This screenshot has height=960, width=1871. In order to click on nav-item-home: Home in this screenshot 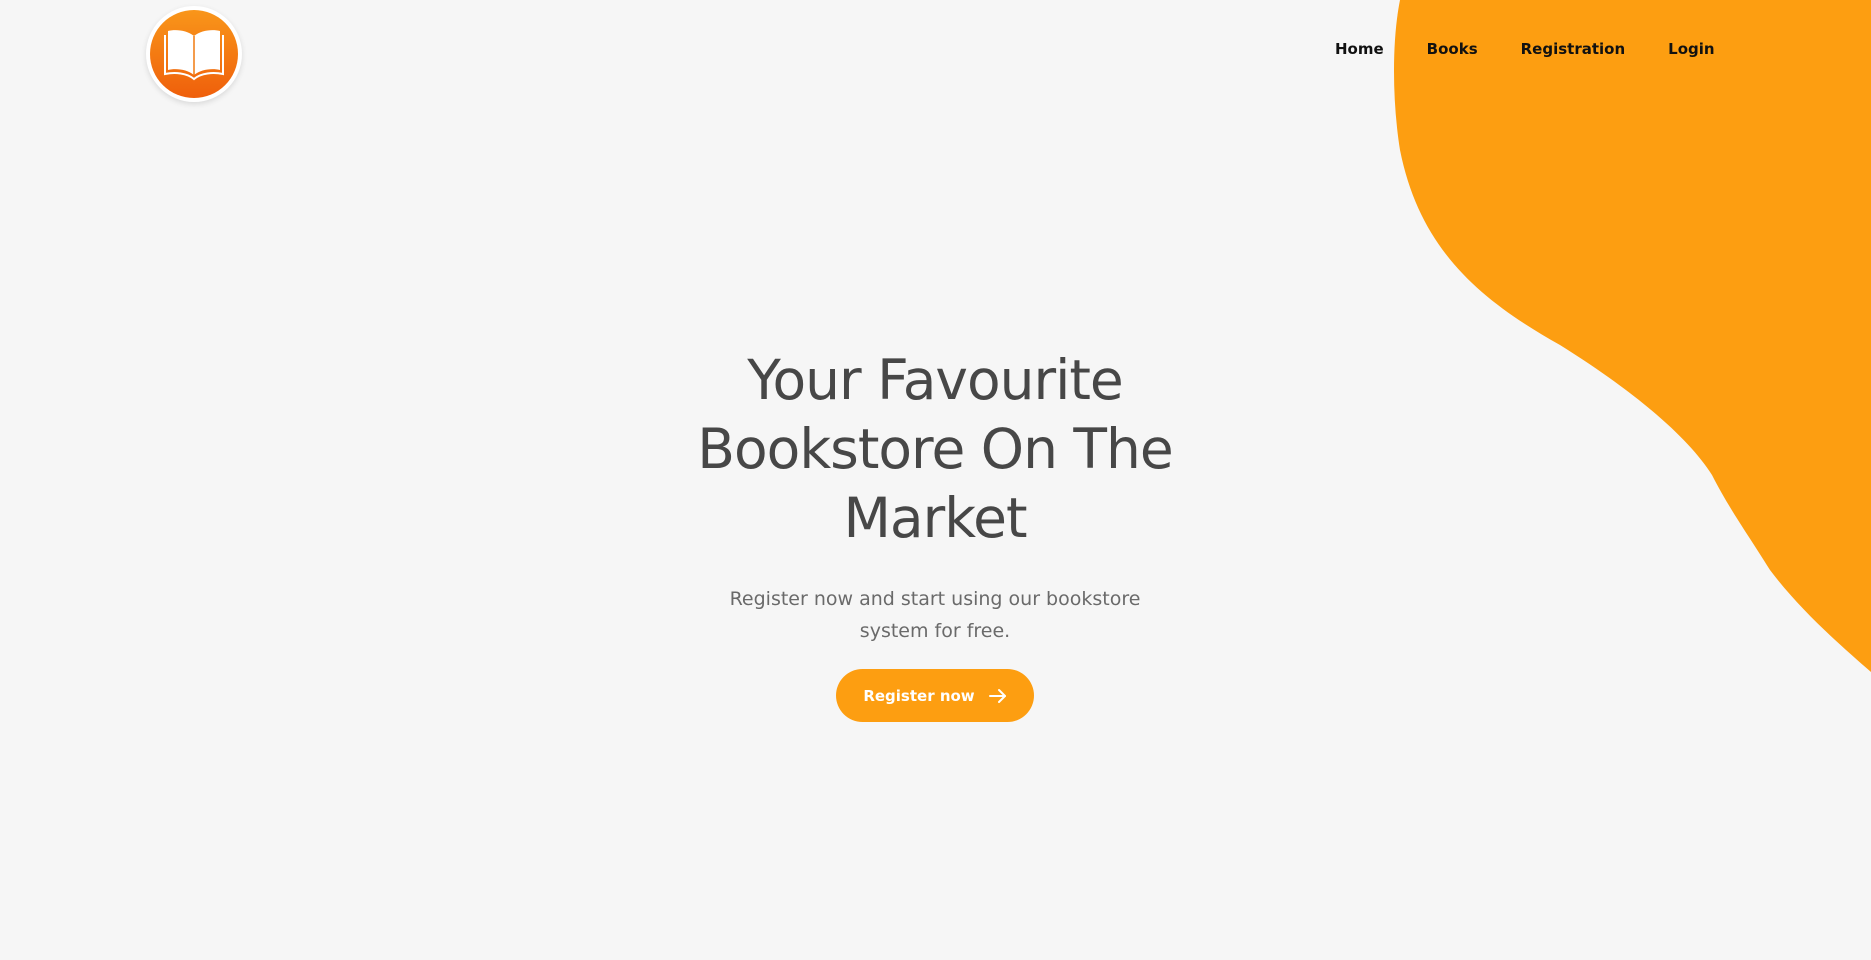, I will do `click(1359, 49)`.